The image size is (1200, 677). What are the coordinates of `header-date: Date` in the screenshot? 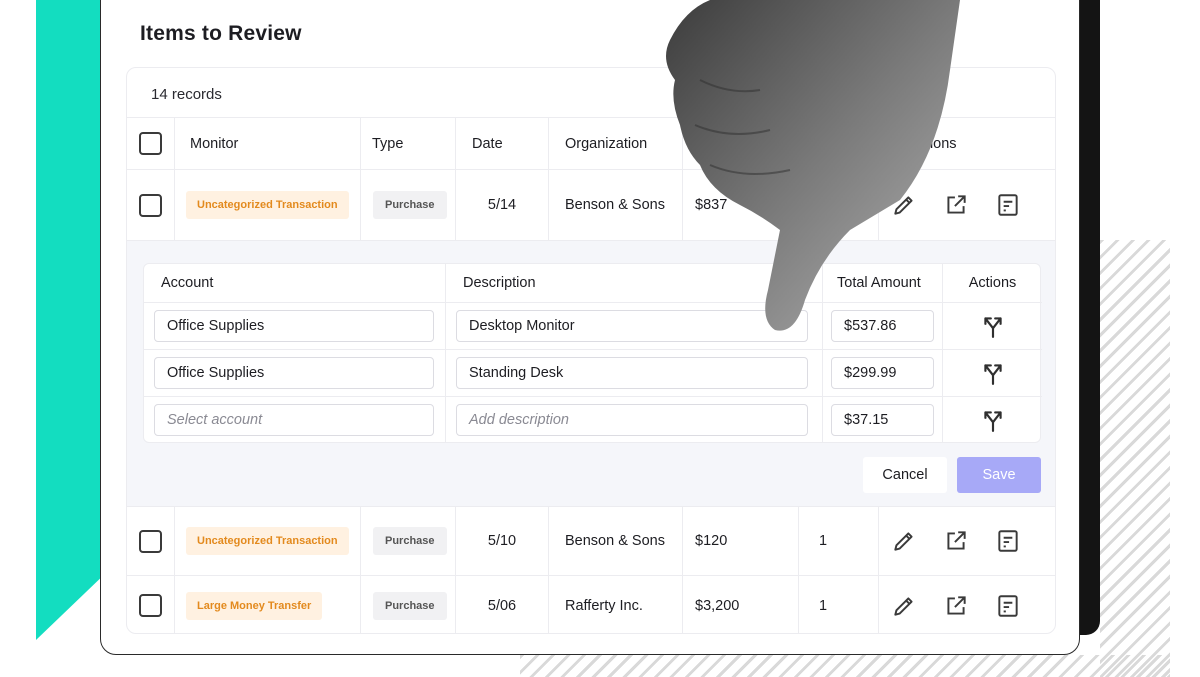 It's located at (502, 143).